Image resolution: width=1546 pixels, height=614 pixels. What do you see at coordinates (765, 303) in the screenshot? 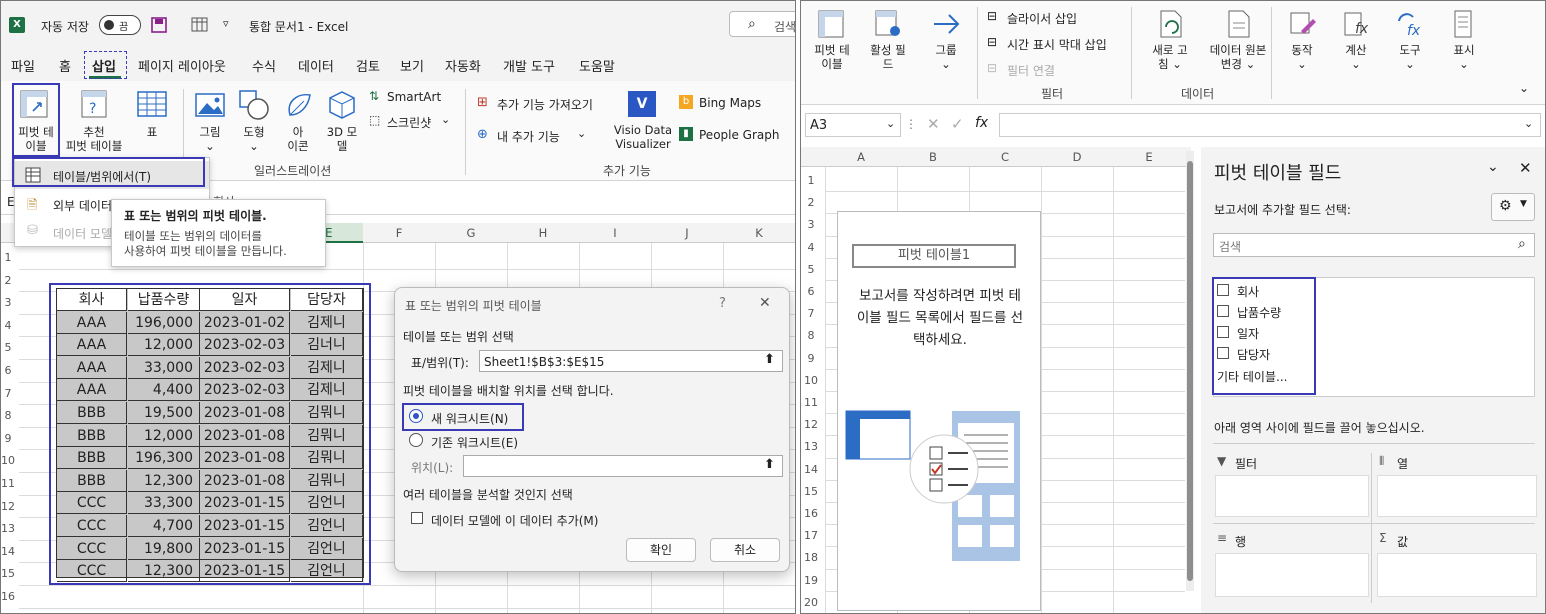
I see `close-icon: ✕` at bounding box center [765, 303].